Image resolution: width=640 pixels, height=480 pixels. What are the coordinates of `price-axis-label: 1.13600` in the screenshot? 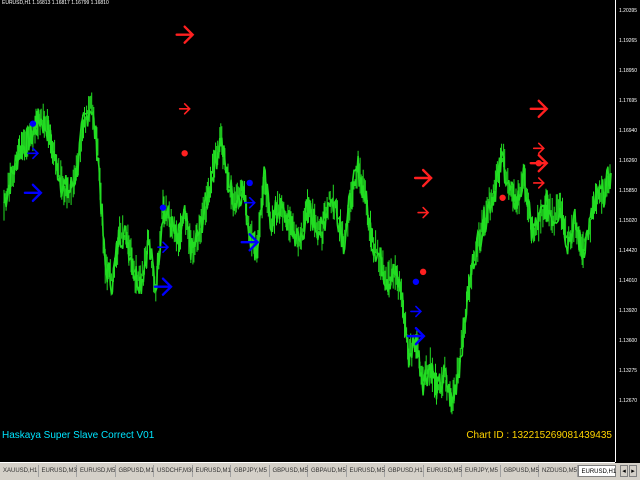 It's located at (628, 341).